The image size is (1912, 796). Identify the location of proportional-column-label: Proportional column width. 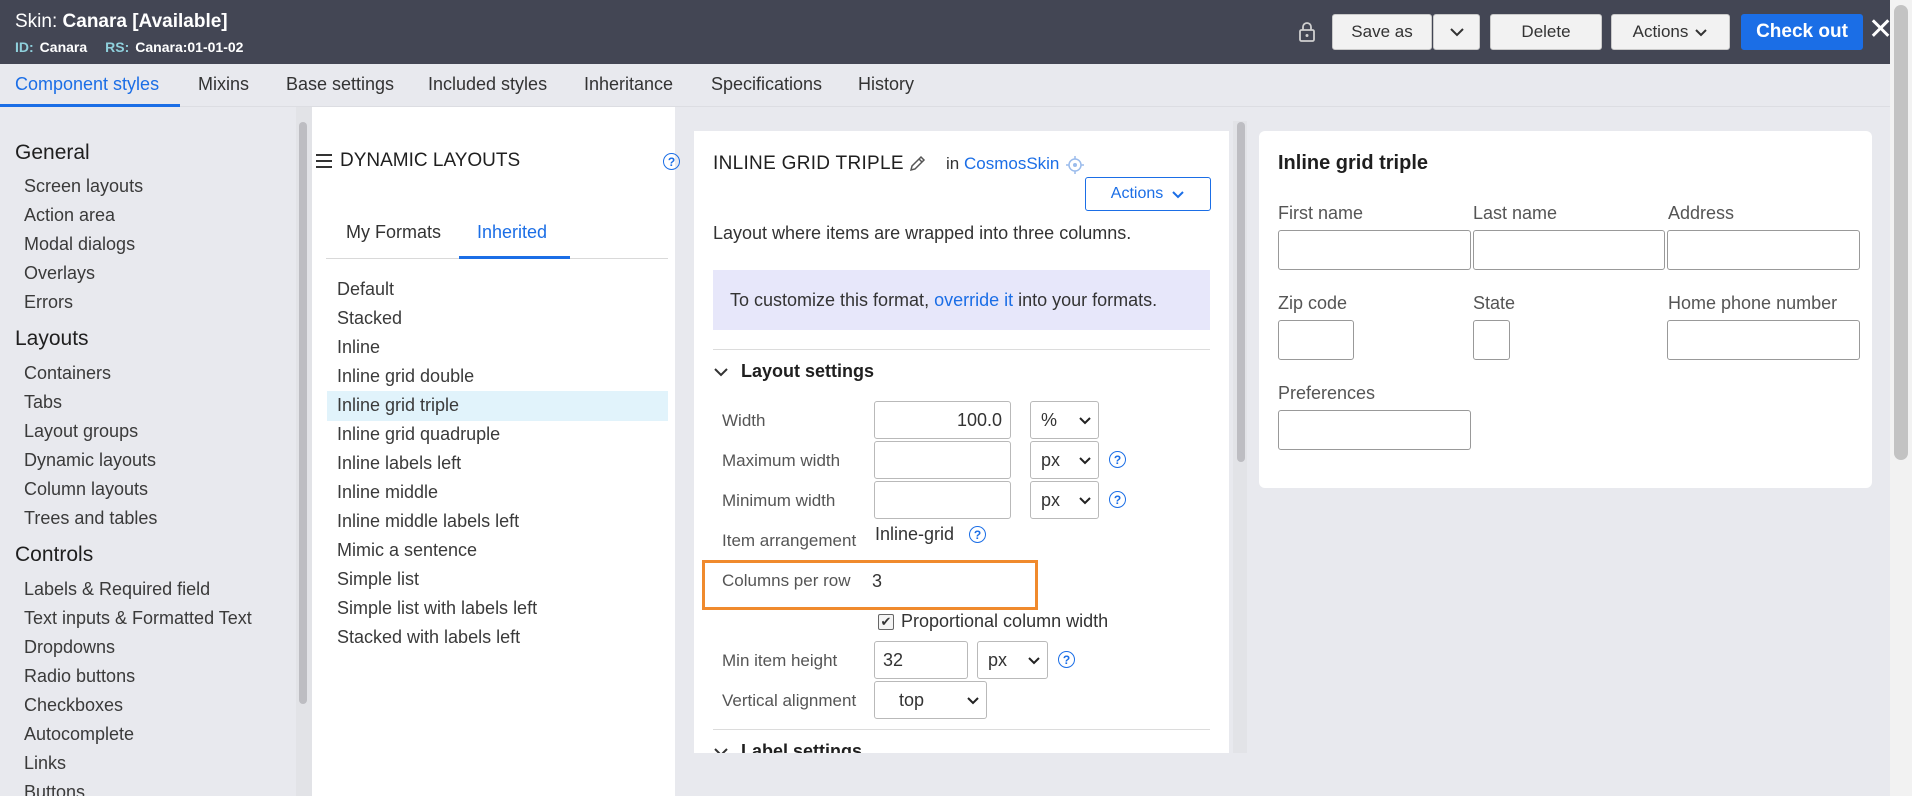
(1005, 621).